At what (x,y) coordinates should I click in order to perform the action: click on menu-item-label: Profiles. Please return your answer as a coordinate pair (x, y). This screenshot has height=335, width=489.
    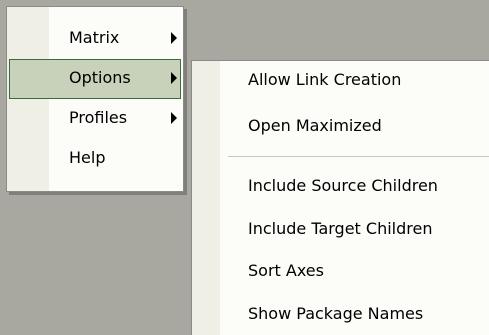
    Looking at the image, I should click on (98, 117).